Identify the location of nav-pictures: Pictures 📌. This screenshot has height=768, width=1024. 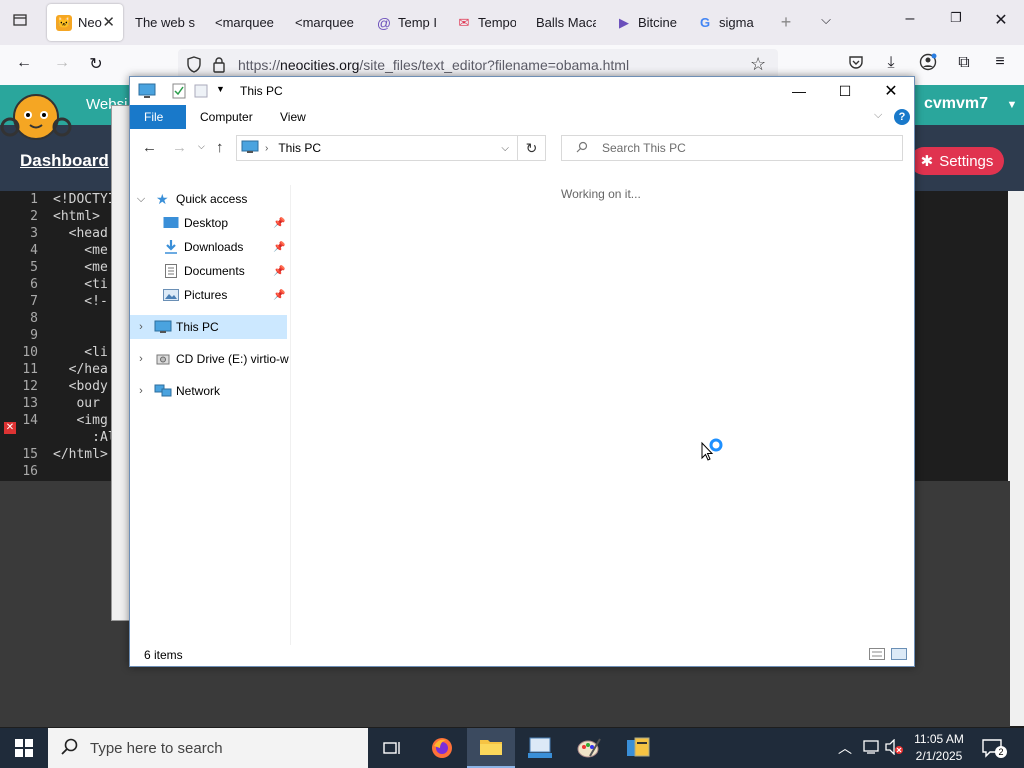
(208, 295).